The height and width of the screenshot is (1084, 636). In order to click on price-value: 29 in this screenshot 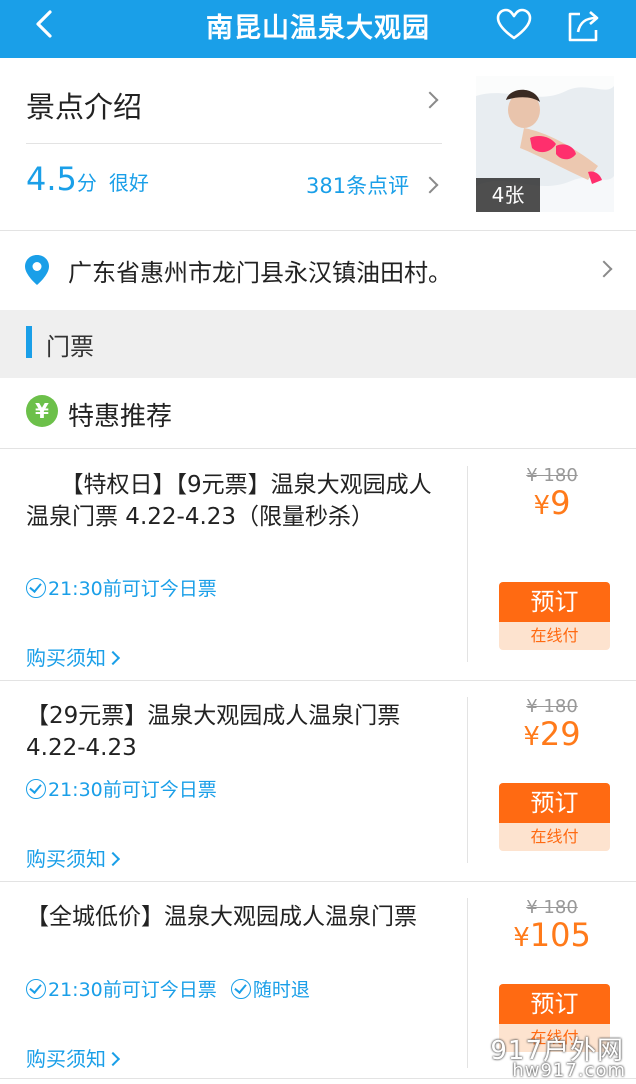, I will do `click(560, 734)`.